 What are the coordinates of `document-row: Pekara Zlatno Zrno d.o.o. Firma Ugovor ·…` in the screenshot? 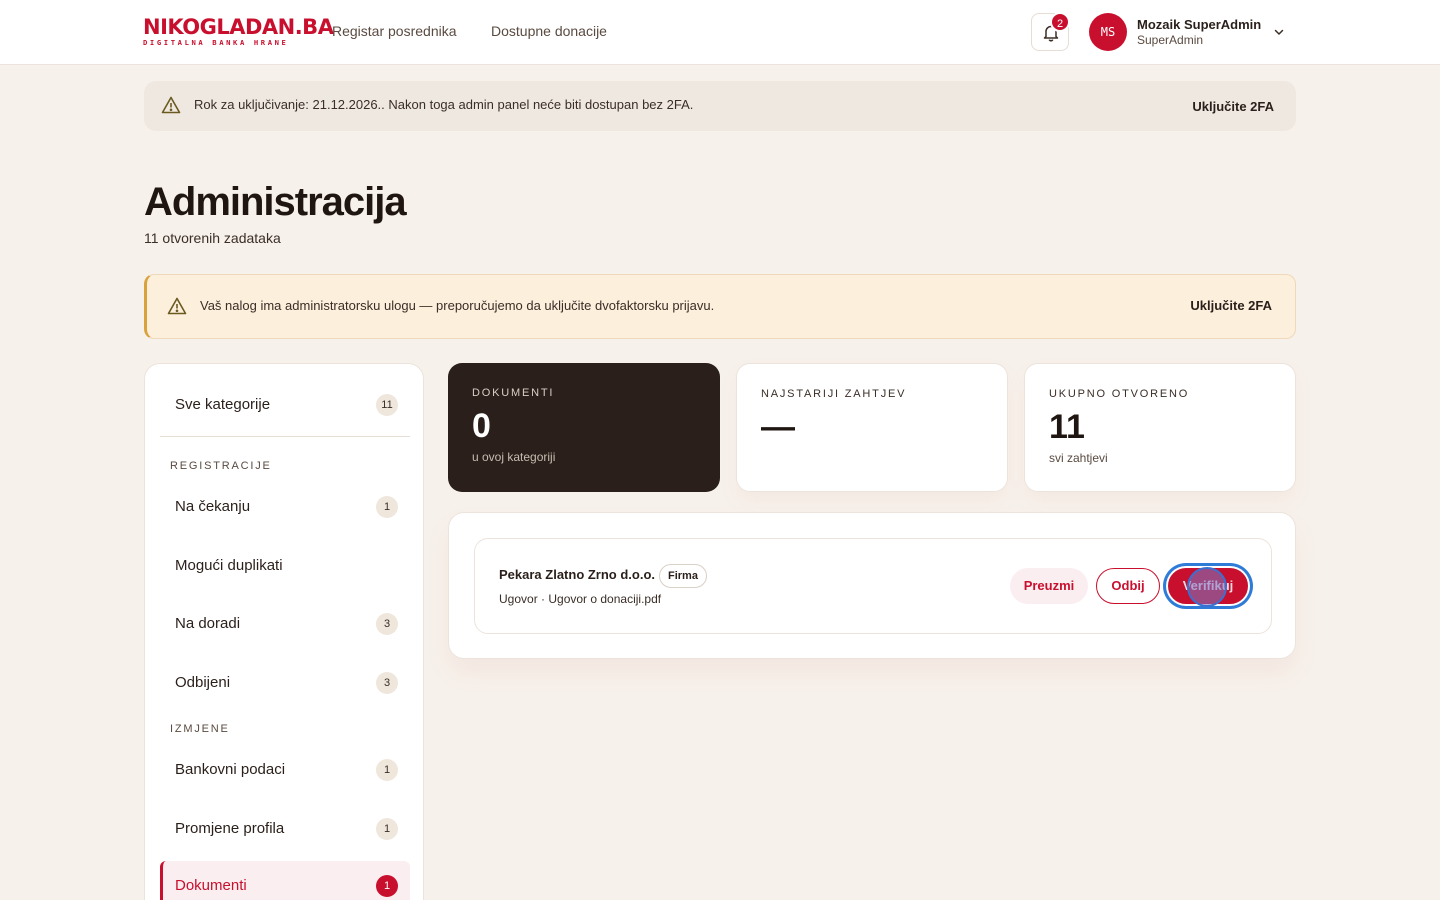 It's located at (873, 586).